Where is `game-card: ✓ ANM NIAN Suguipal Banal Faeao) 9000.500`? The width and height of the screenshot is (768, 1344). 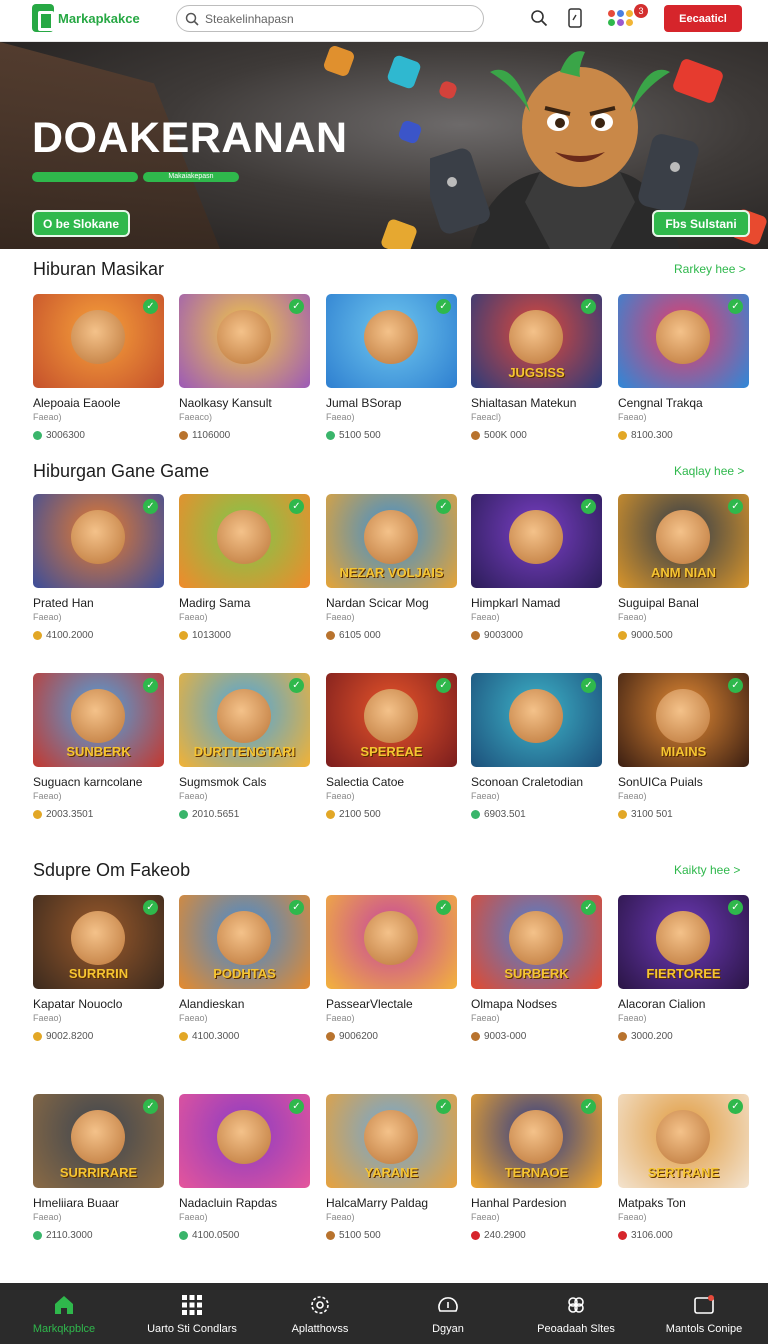 game-card: ✓ ANM NIAN Suguipal Banal Faeao) 9000.500 is located at coordinates (683, 567).